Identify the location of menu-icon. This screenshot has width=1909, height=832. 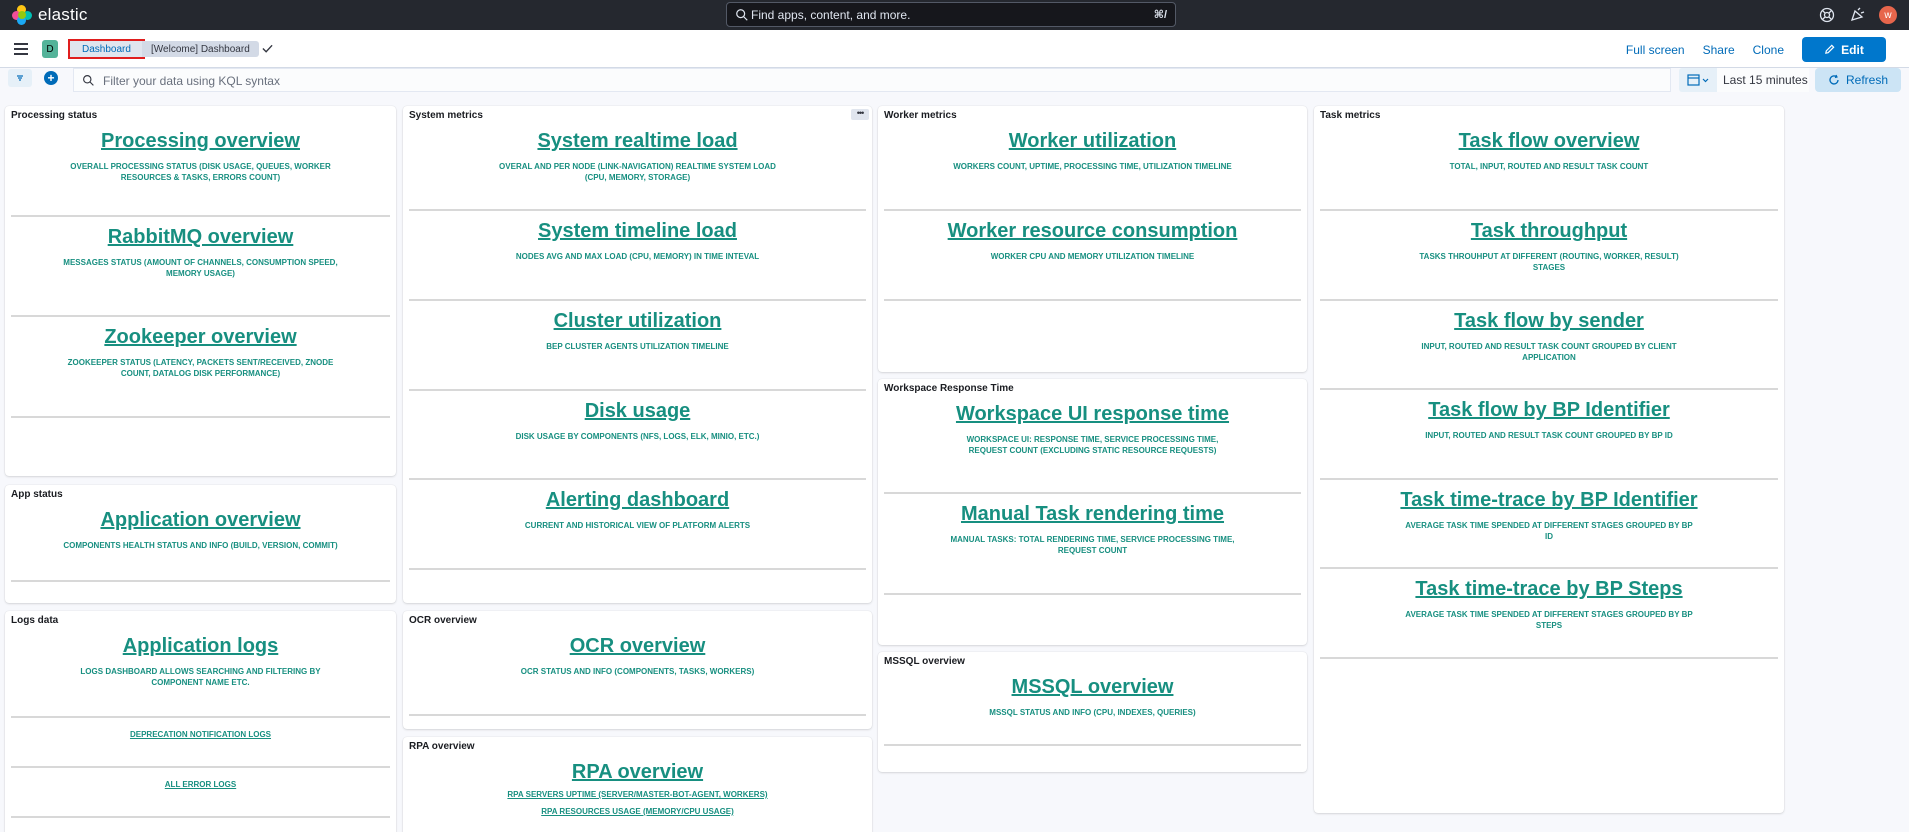
(21, 49).